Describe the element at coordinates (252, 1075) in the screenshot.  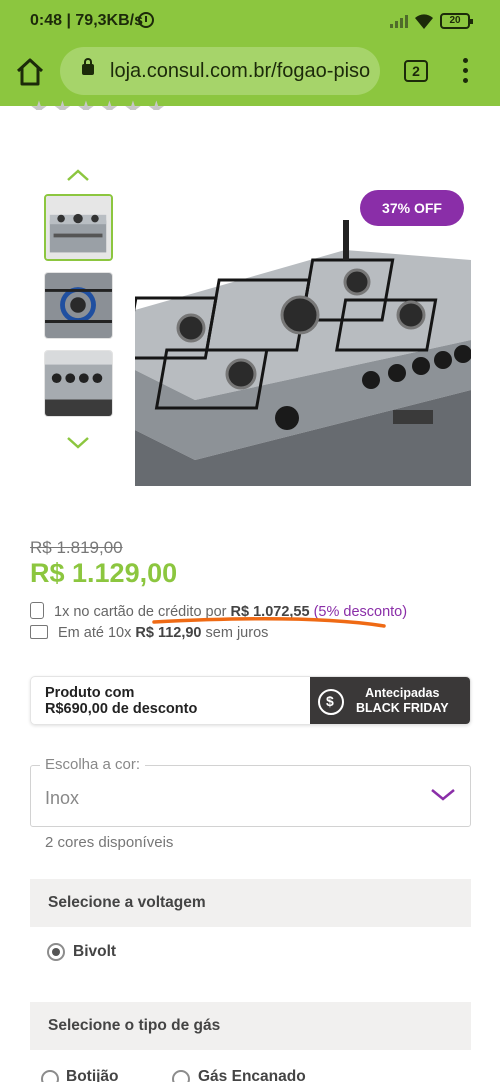
I see `gas-encanado-label: Gás Encanado` at that location.